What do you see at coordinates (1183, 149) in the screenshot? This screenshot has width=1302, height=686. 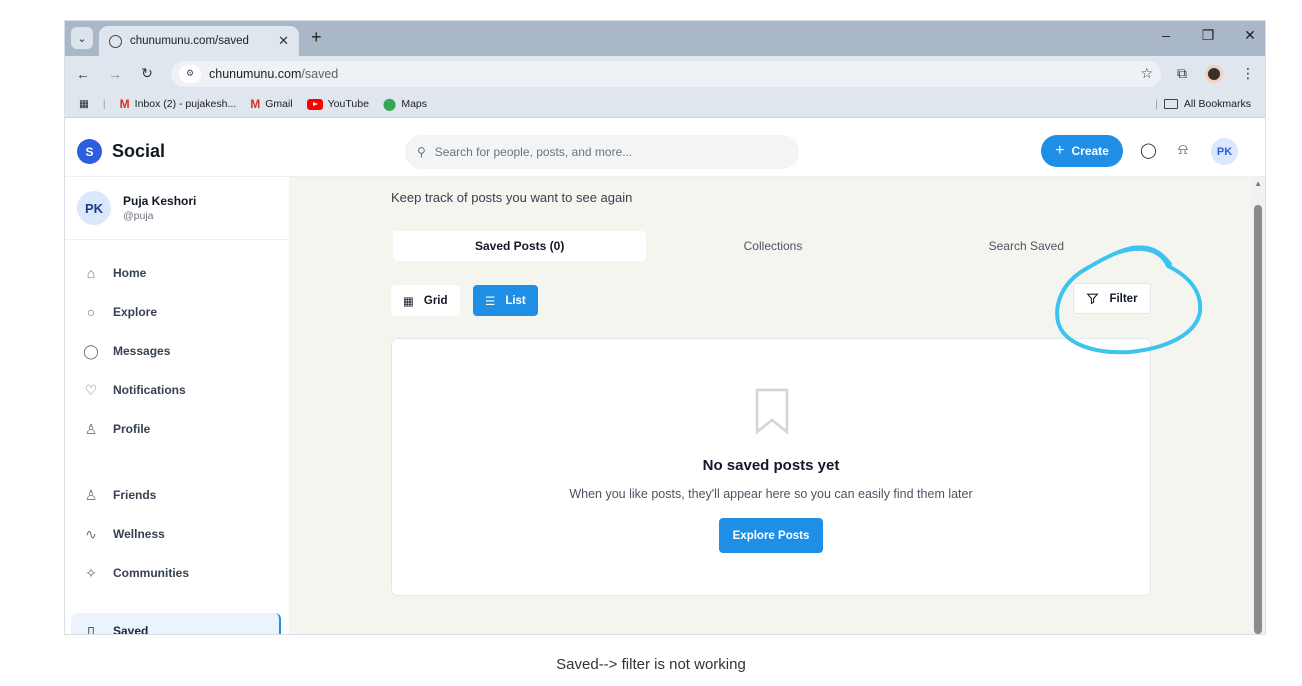 I see `bell-icon: ⍾` at bounding box center [1183, 149].